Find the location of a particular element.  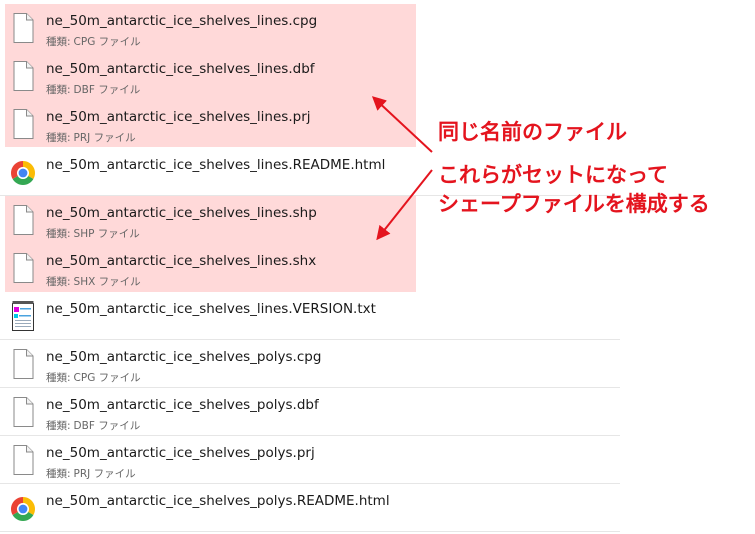

annotation-arrows is located at coordinates (402, 168).